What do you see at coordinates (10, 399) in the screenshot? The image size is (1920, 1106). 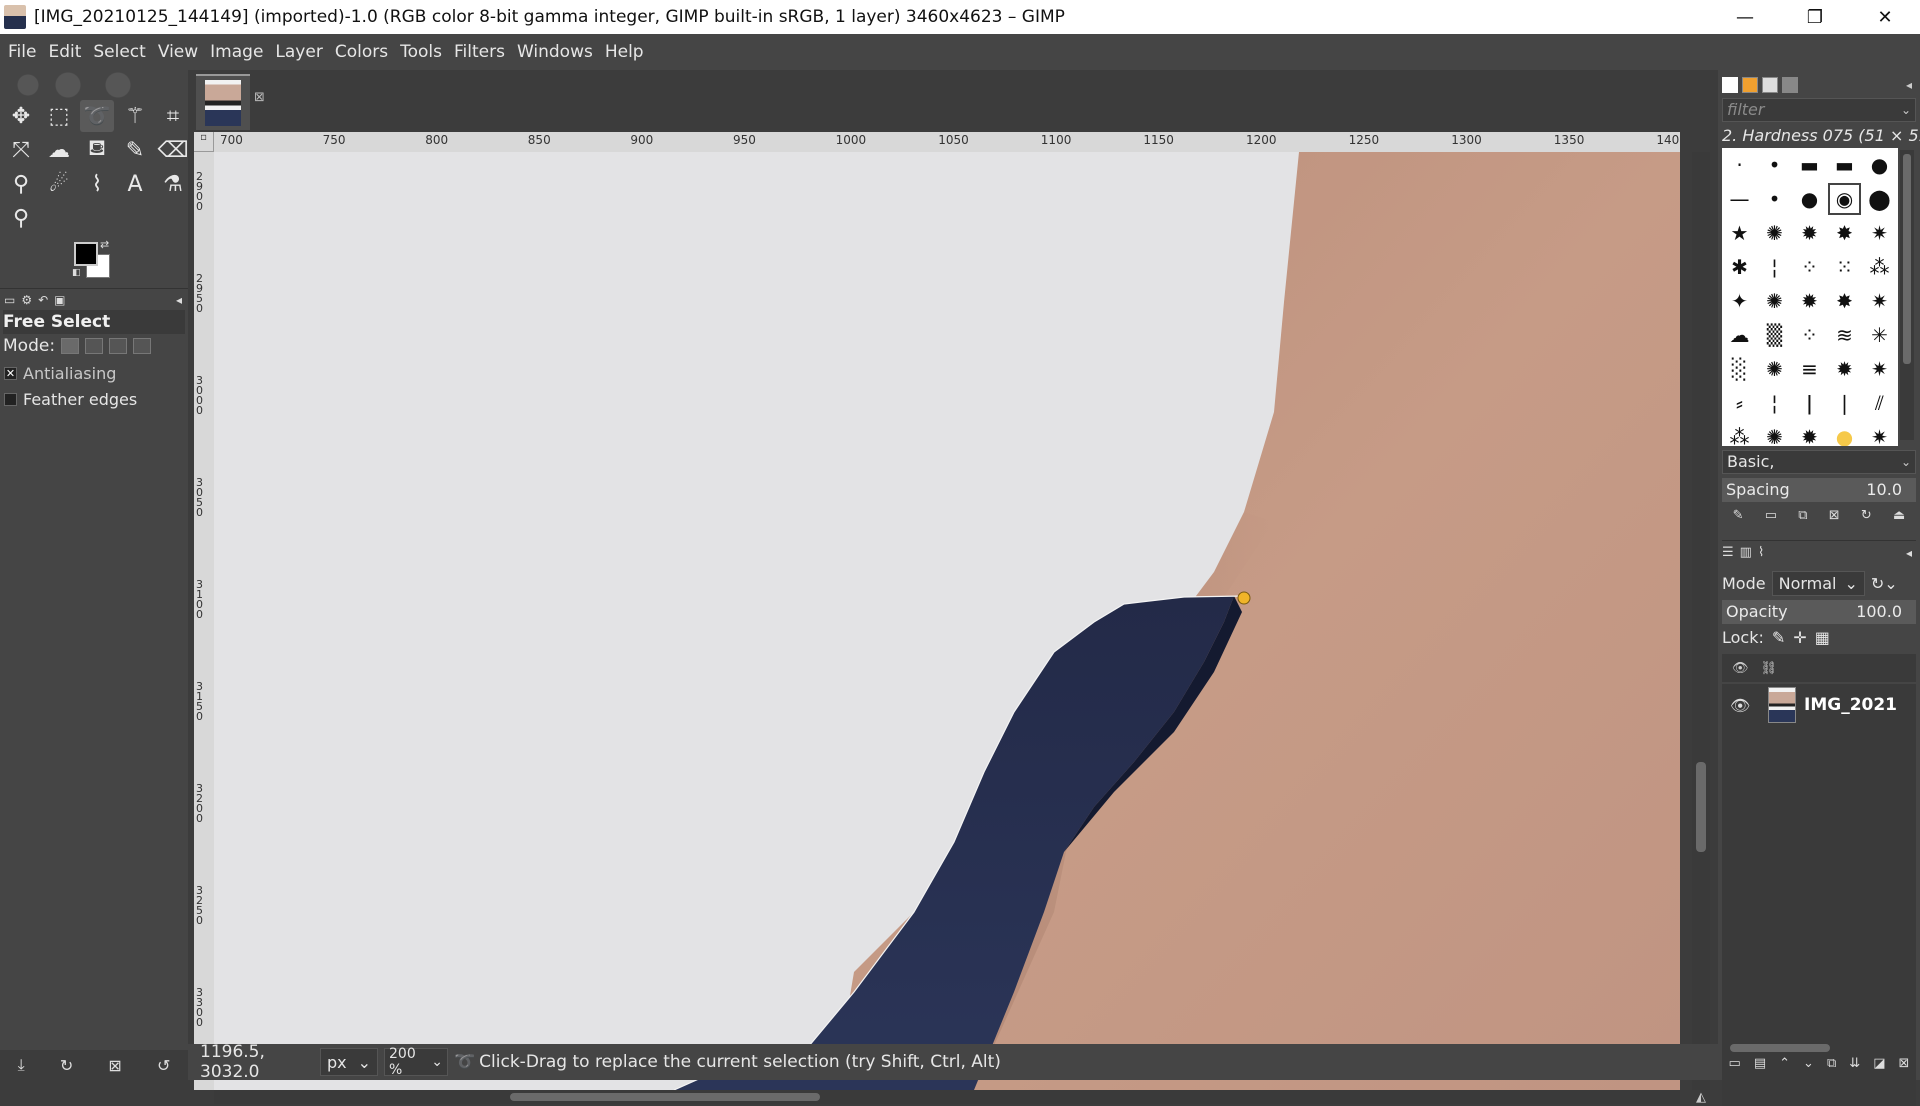 I see `feather-edges-checkbox` at bounding box center [10, 399].